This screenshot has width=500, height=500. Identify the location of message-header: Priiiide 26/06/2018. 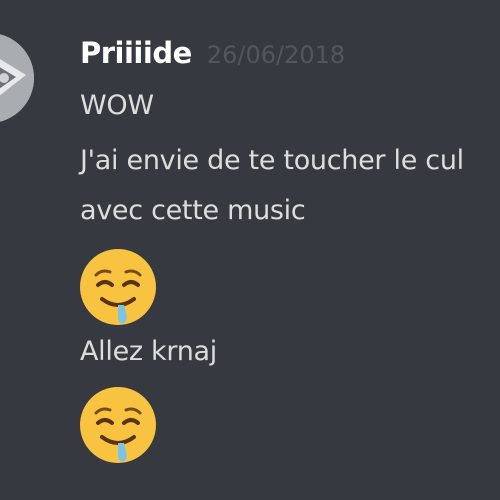
(212, 53).